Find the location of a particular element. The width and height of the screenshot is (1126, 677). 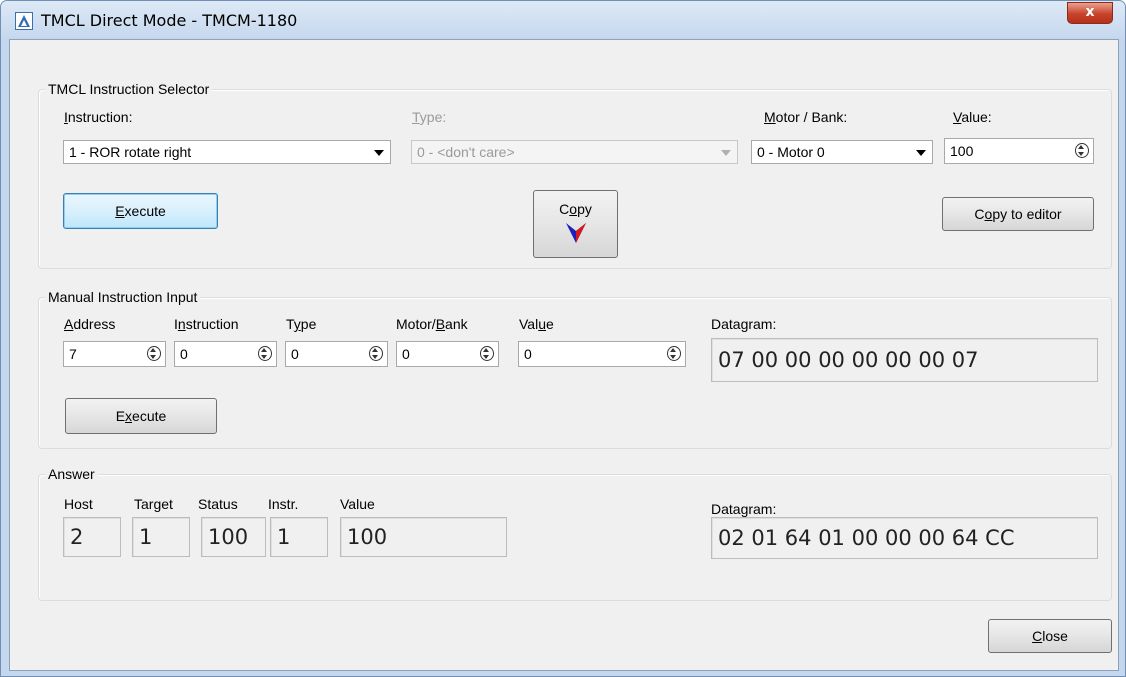

group-title-answer: Answer is located at coordinates (71, 474).